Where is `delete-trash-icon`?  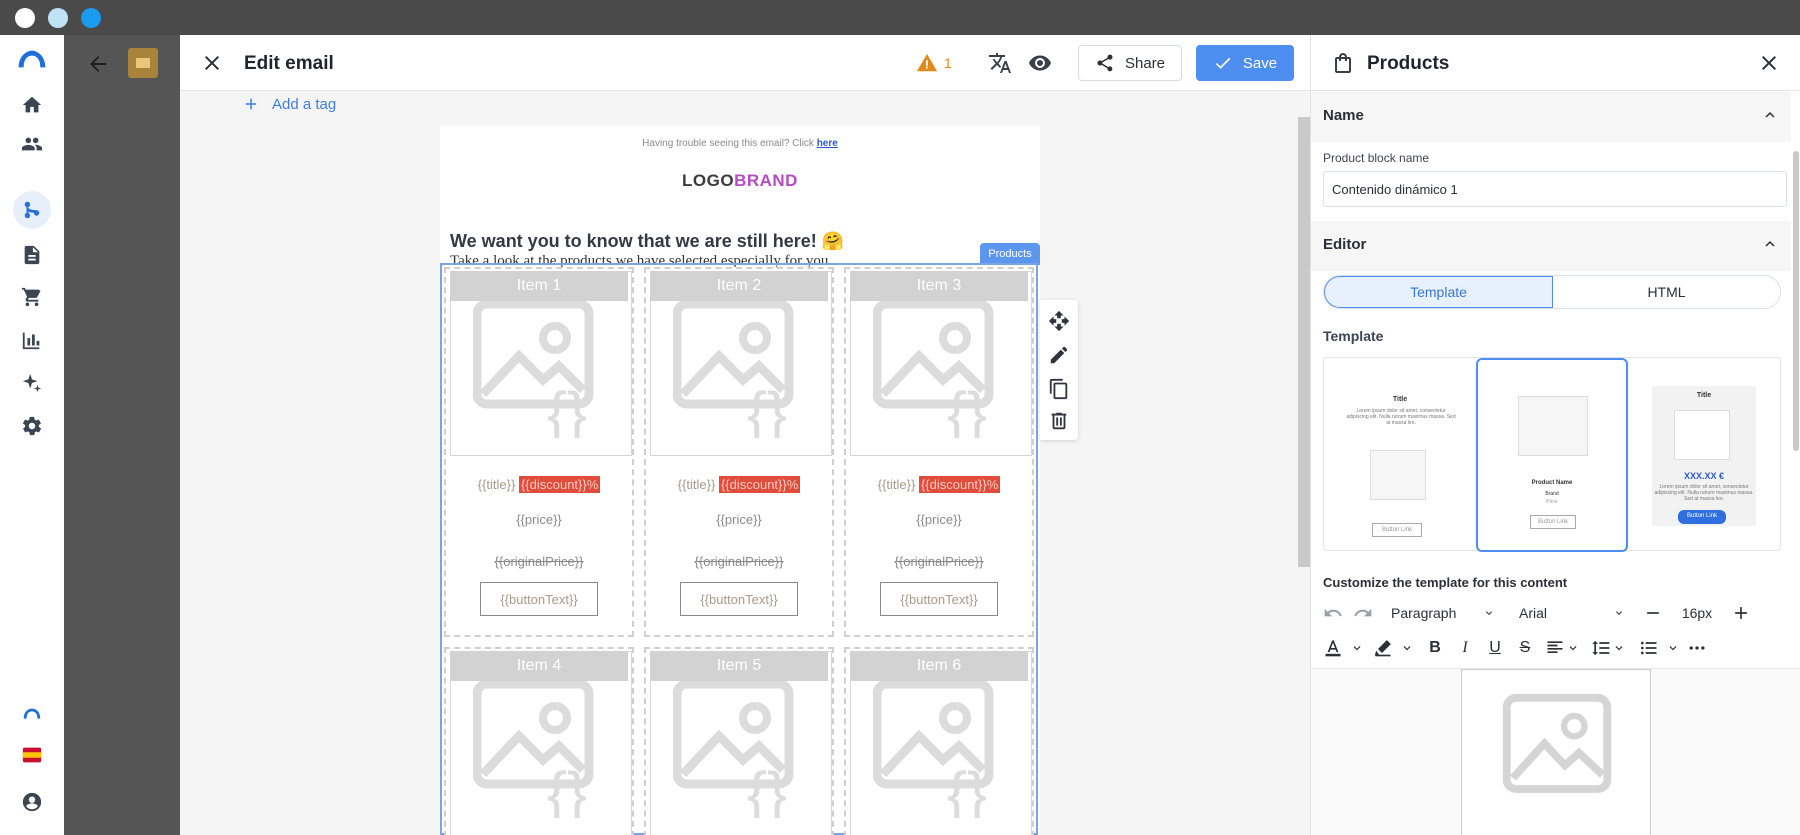 delete-trash-icon is located at coordinates (1059, 421).